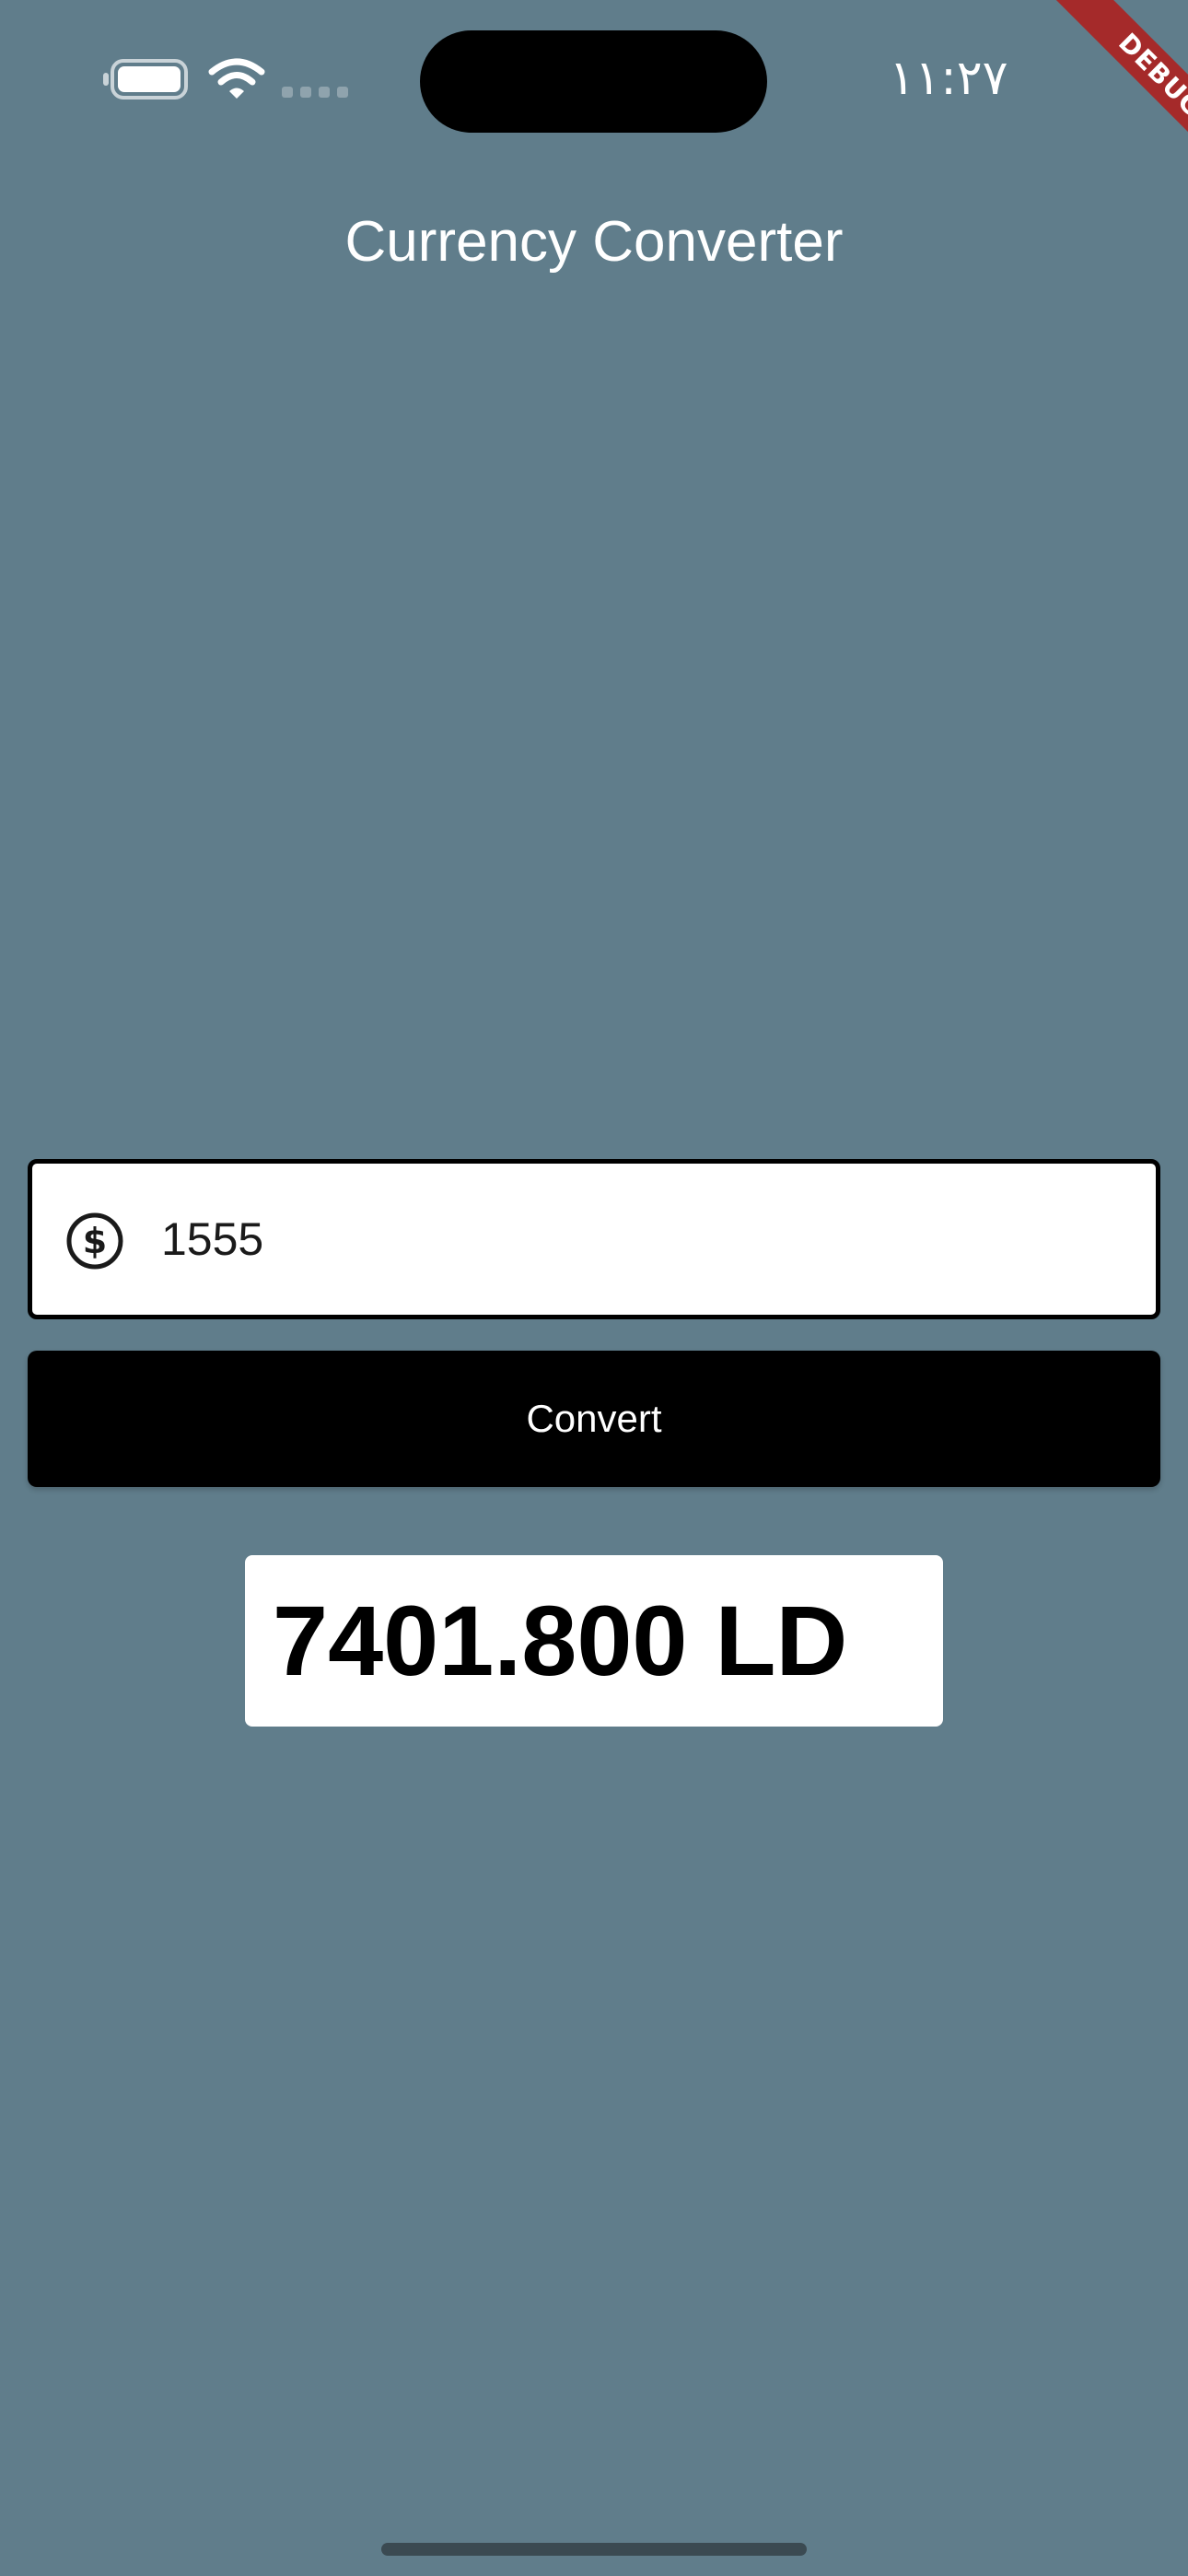 The height and width of the screenshot is (2576, 1188). What do you see at coordinates (948, 78) in the screenshot?
I see `status-time: ١١:٢٧` at bounding box center [948, 78].